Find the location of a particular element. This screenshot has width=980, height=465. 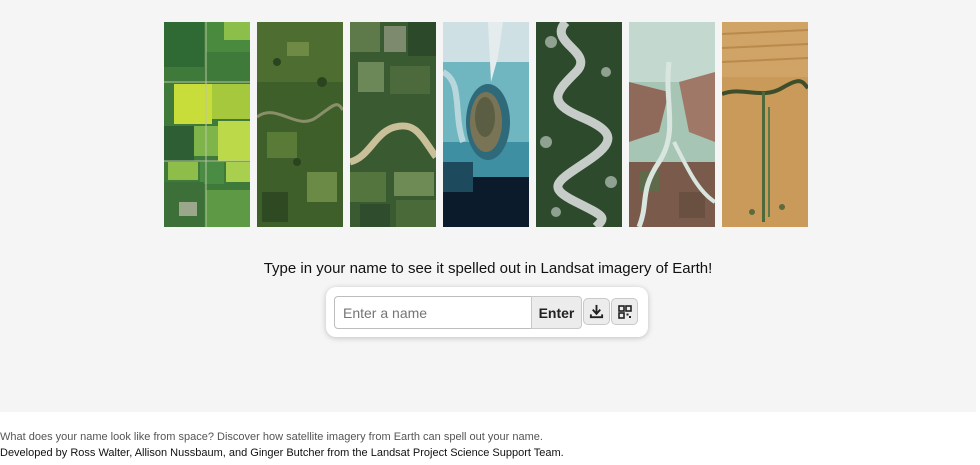

coastal-island-image is located at coordinates (486, 124).